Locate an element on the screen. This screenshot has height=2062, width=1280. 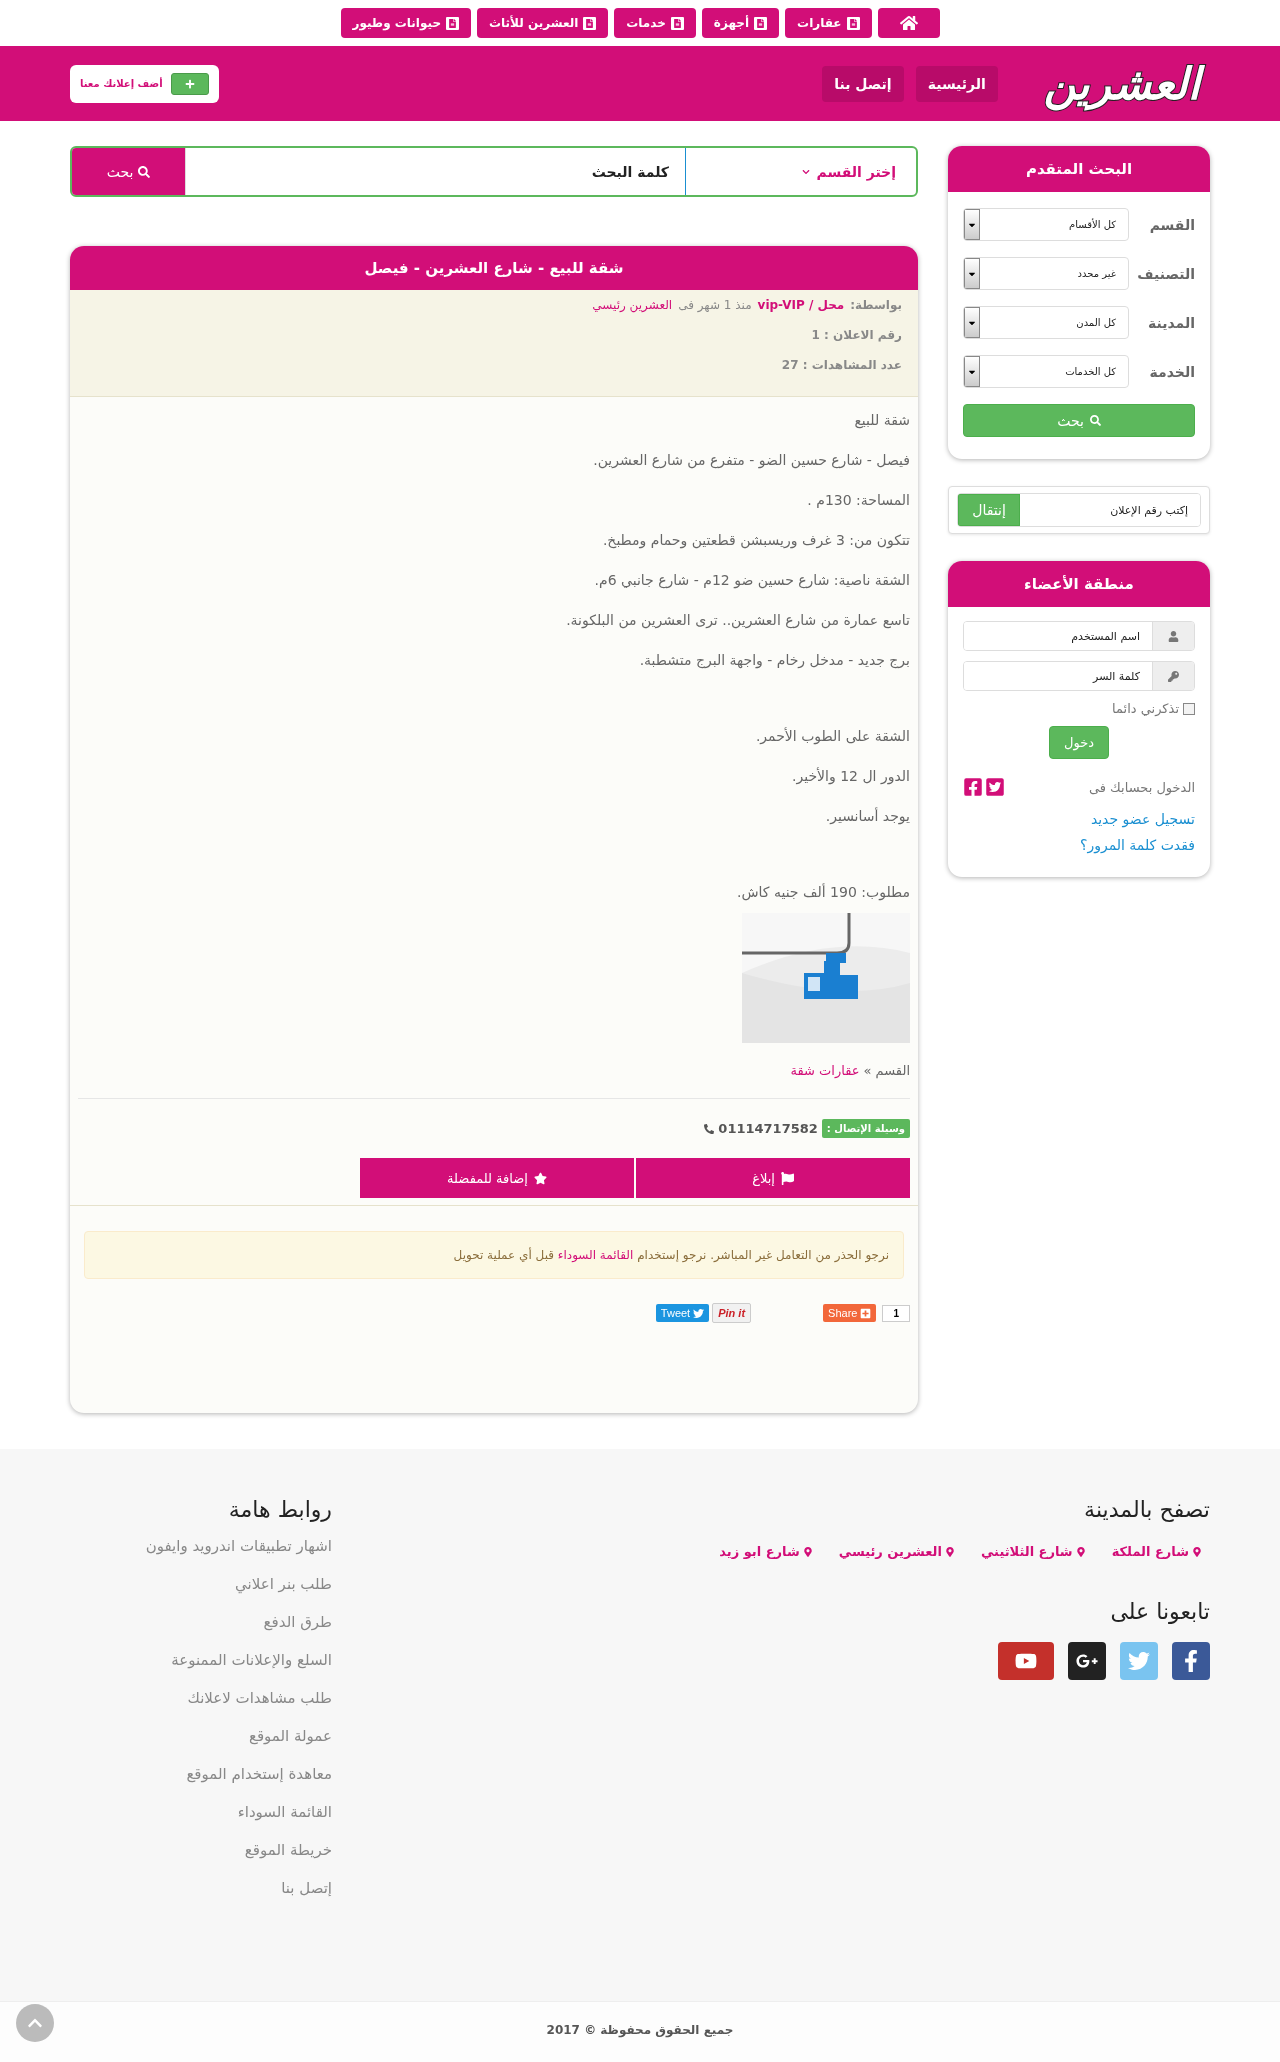
description-text: برج جديد - مدخل رخام - واجهة البرج متشطبة. is located at coordinates (774, 660).